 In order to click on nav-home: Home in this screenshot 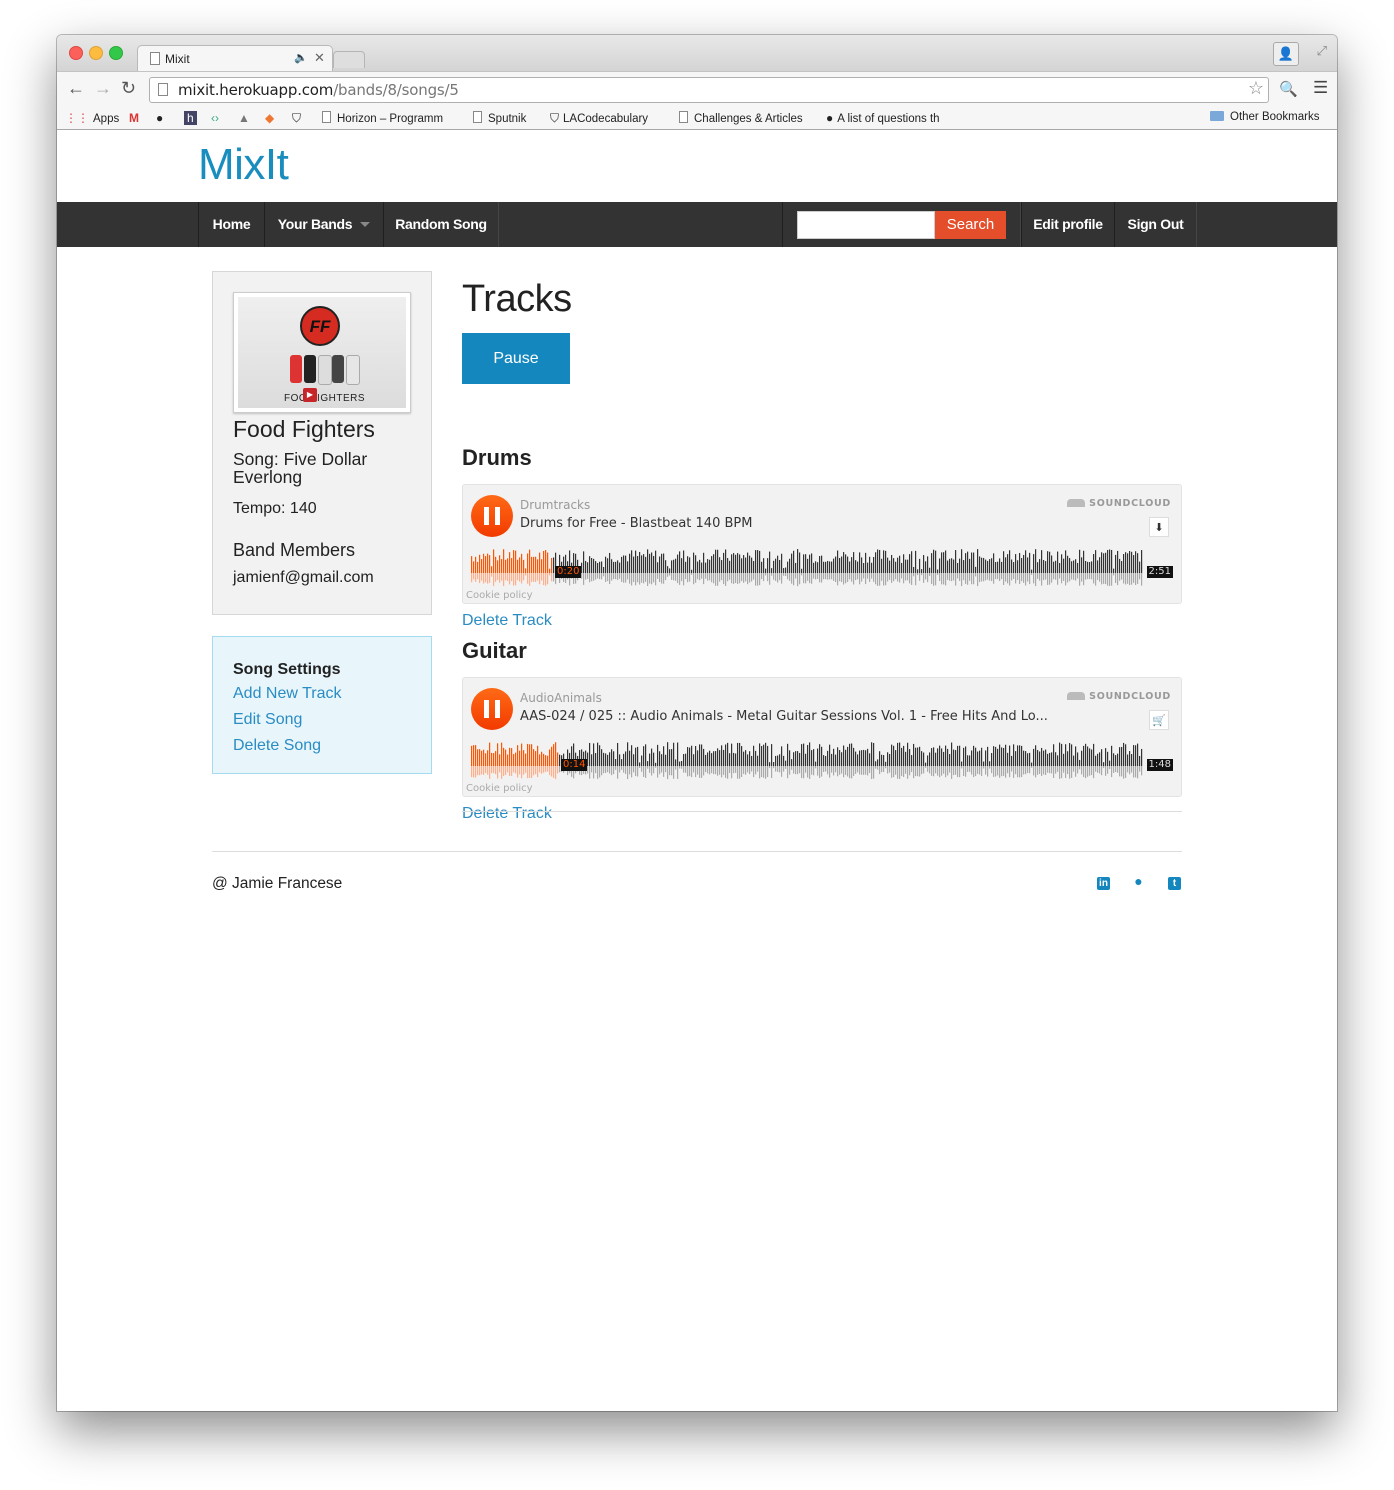, I will do `click(231, 224)`.